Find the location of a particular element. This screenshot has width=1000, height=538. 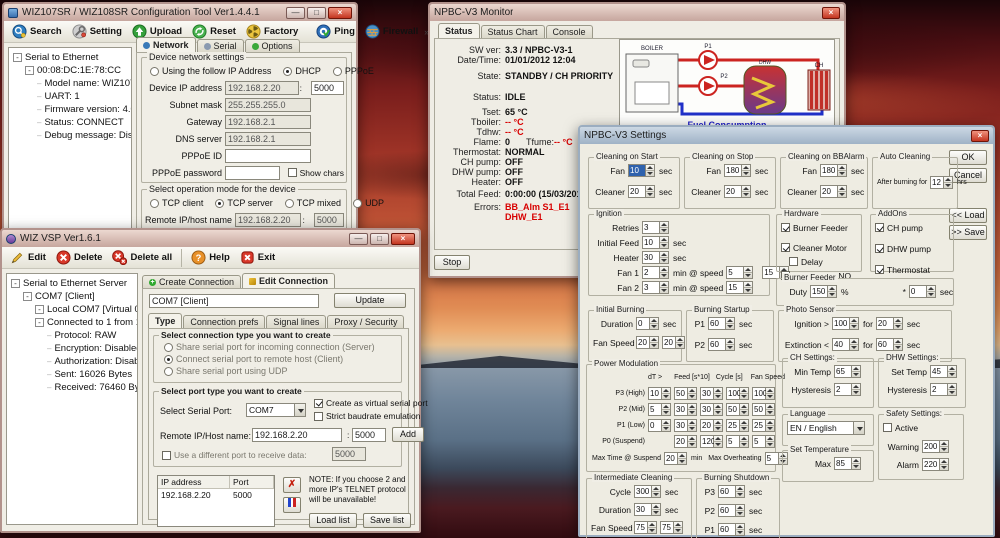

tree-item-firmware-version-4-04: – Firmware version: 4.04 is located at coordinates (71, 109).